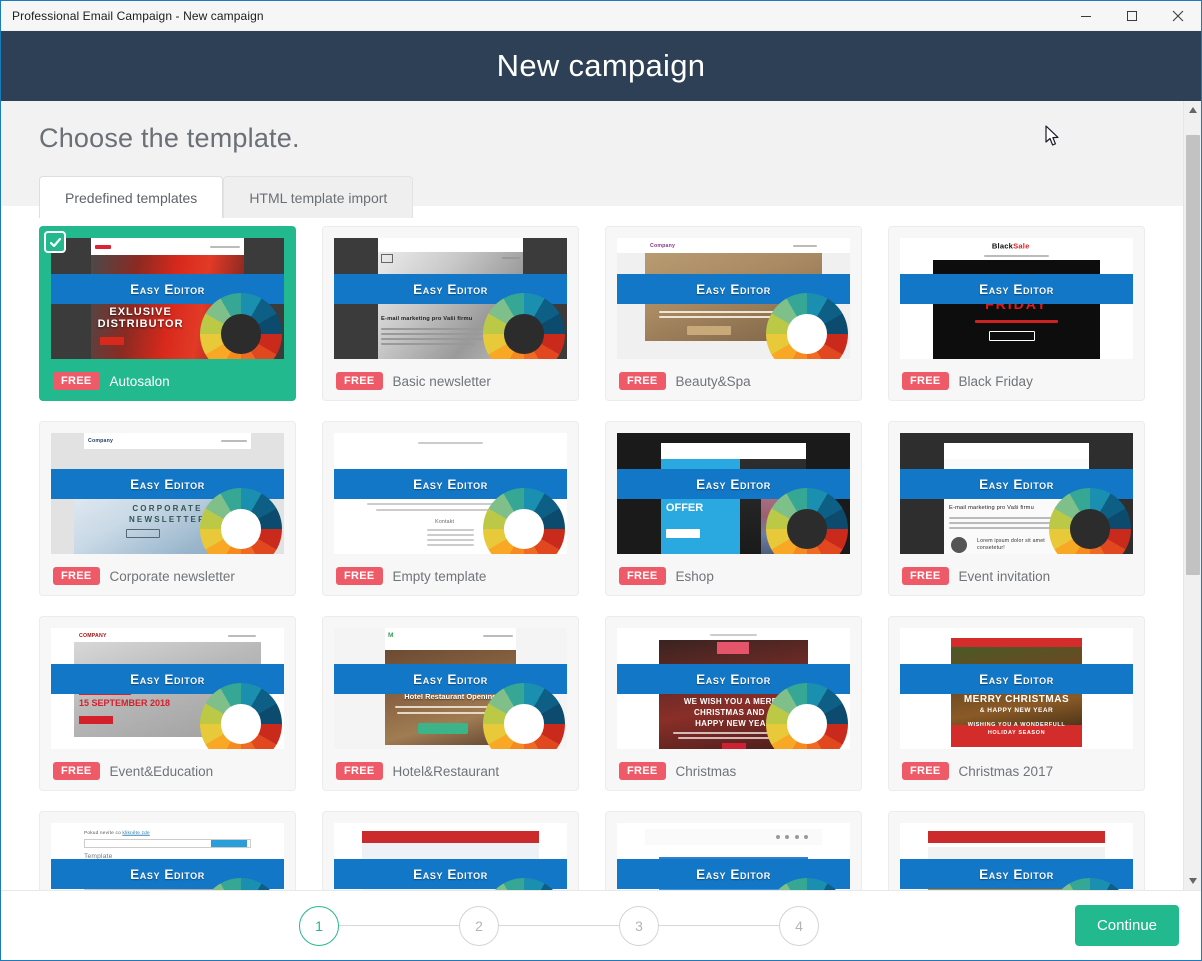 Image resolution: width=1202 pixels, height=961 pixels. Describe the element at coordinates (694, 576) in the screenshot. I see `template-name: Eshop` at that location.